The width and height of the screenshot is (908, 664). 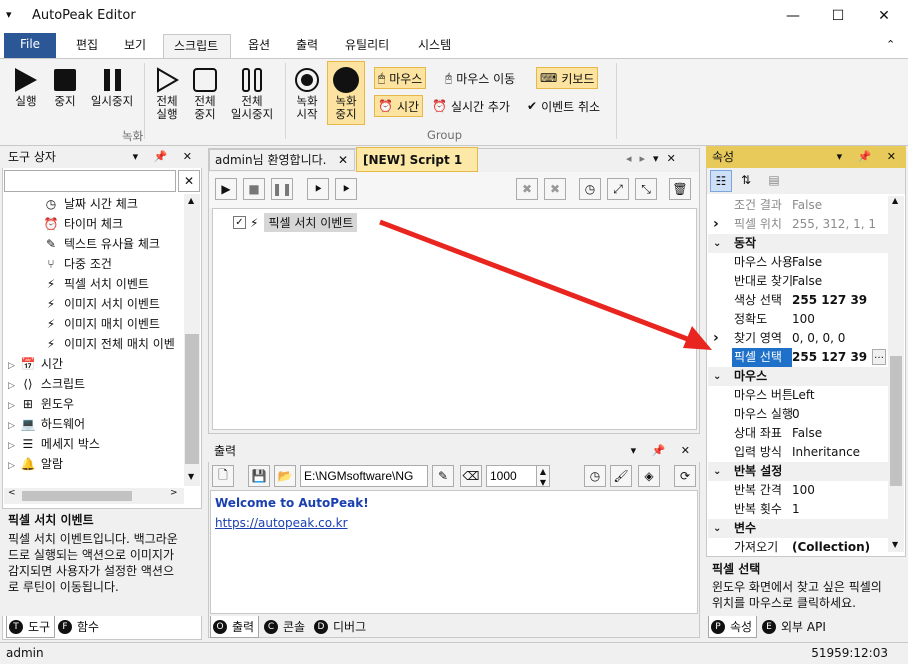 I want to click on toolbox-item: ▷ ⟨⟩ 스크립트, so click(x=46, y=384).